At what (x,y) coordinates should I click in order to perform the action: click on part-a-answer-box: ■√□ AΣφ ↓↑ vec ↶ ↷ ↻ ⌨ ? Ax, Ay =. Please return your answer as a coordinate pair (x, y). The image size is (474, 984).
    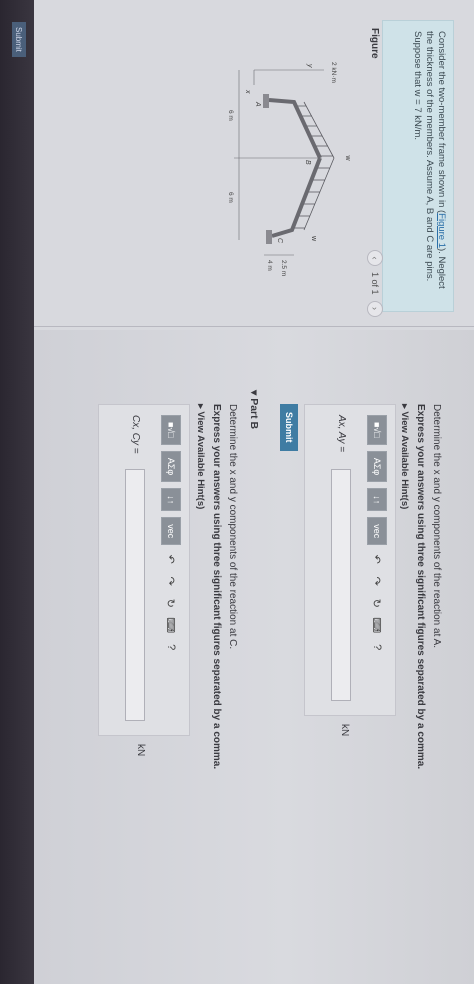
    Looking at the image, I should click on (350, 560).